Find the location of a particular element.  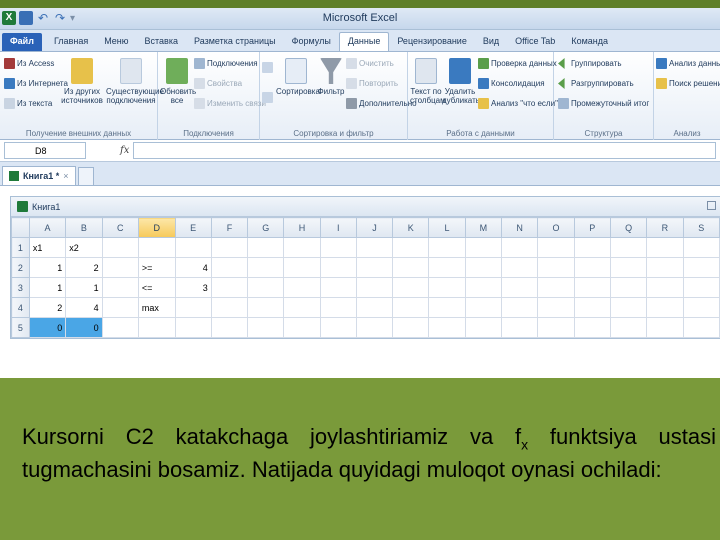

tab-view: Вид is located at coordinates (491, 42).